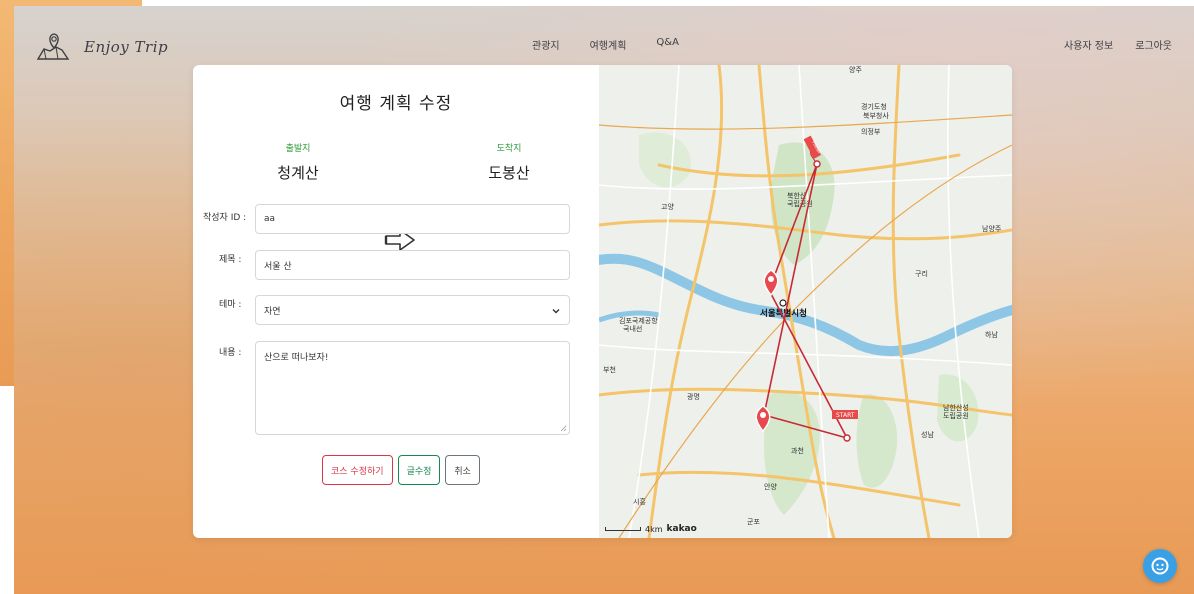 This screenshot has height=594, width=1194. I want to click on map-label-gwacheon: 과천, so click(797, 450).